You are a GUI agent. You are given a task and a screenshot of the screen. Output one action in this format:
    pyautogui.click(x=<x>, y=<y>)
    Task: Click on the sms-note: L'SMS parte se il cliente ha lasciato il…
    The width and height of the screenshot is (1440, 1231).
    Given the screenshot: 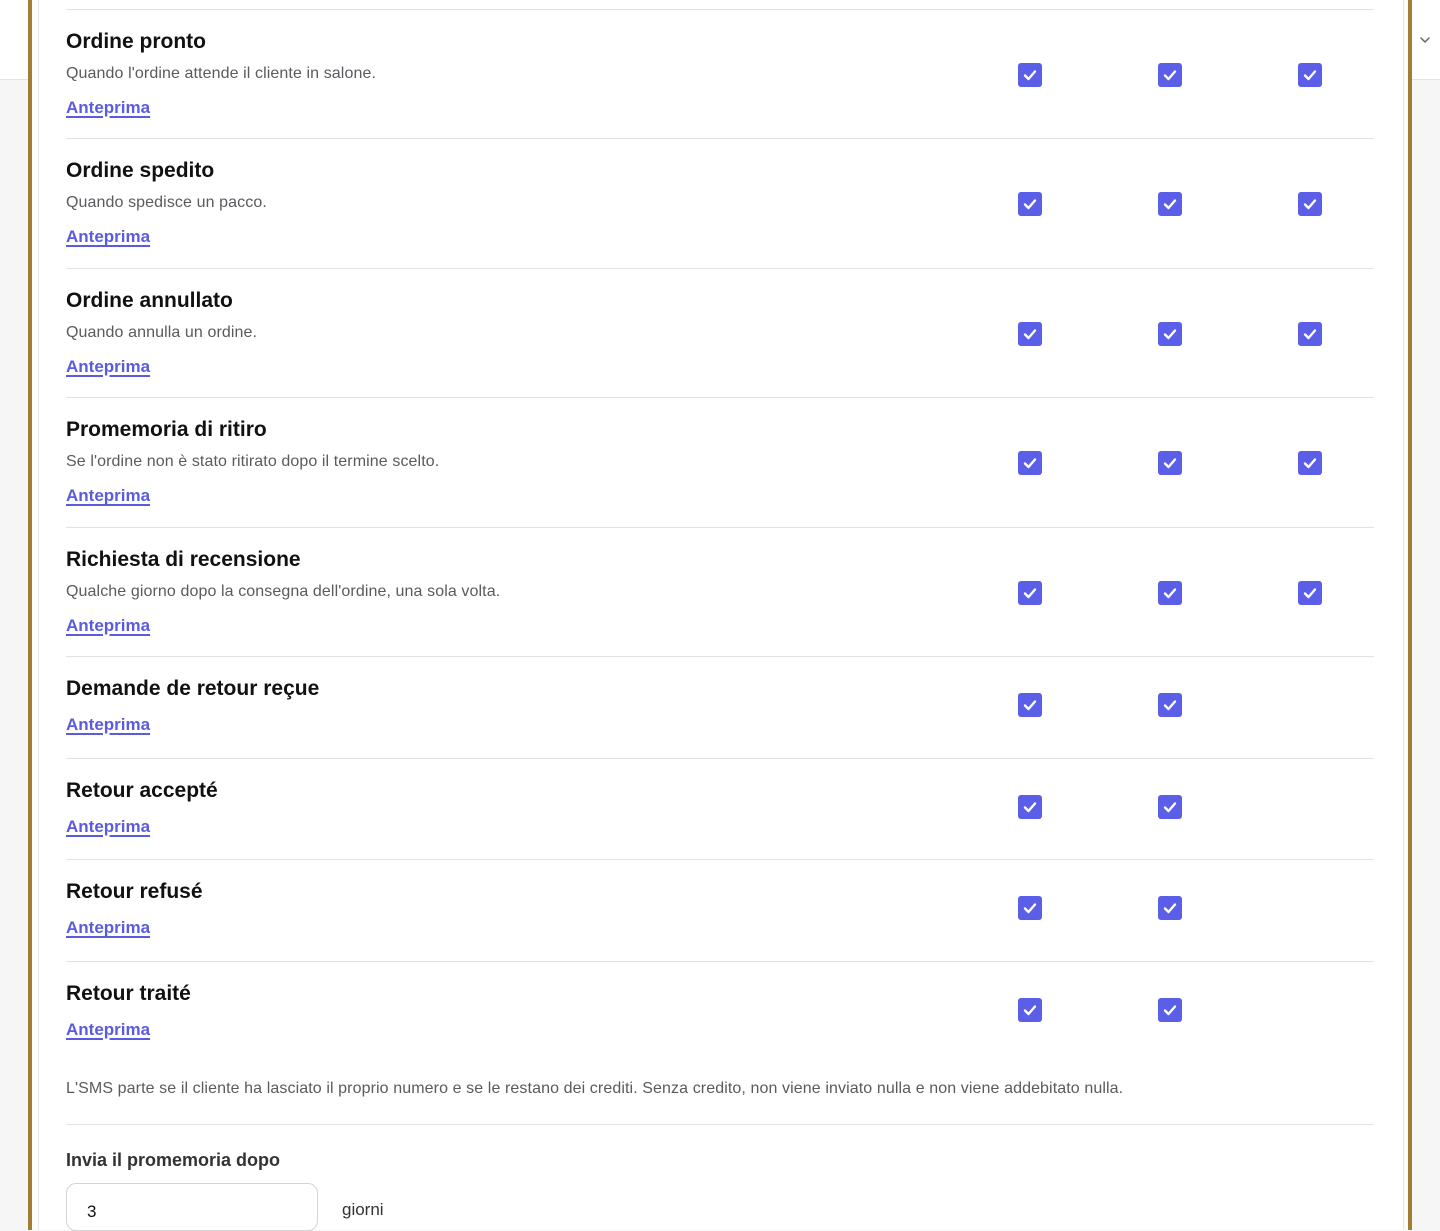 What is the action you would take?
    pyautogui.click(x=595, y=1088)
    